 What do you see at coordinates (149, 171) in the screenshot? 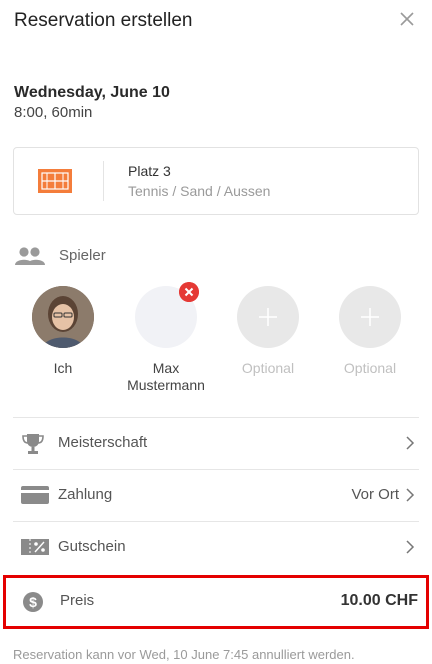
I see `court-name: Platz 3` at bounding box center [149, 171].